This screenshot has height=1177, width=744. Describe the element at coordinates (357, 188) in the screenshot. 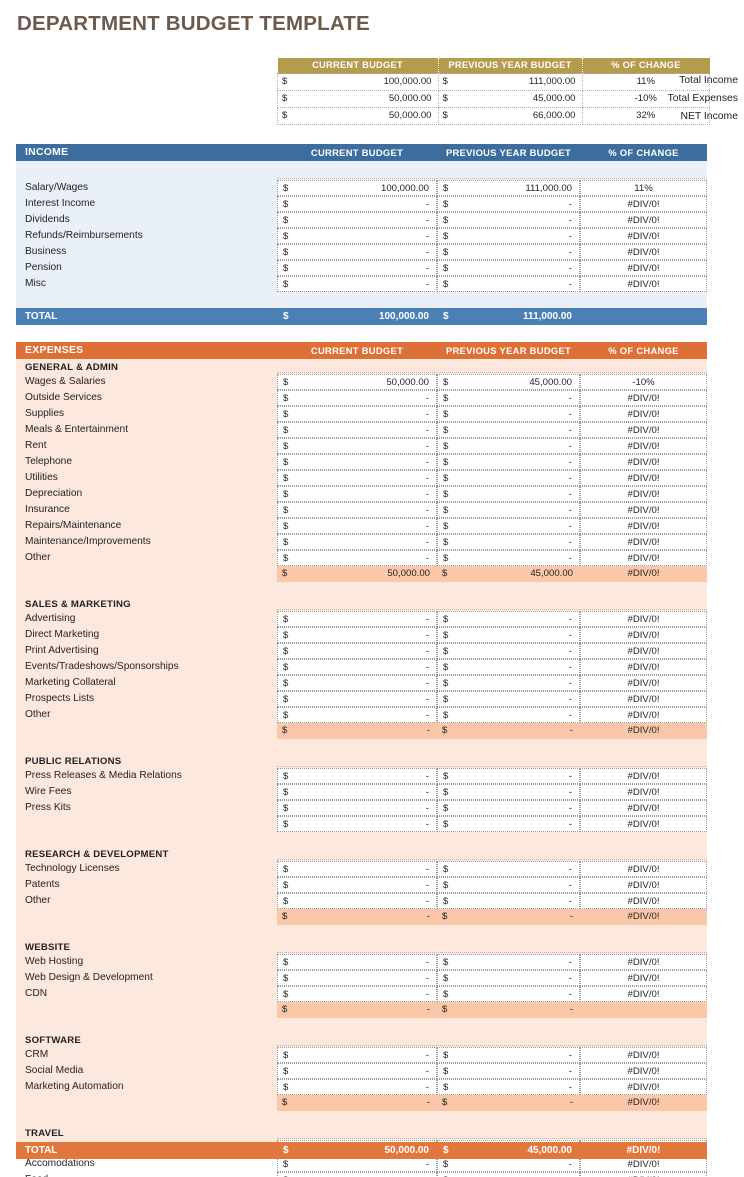

I see `cell-current-budget: $100,000.00` at that location.